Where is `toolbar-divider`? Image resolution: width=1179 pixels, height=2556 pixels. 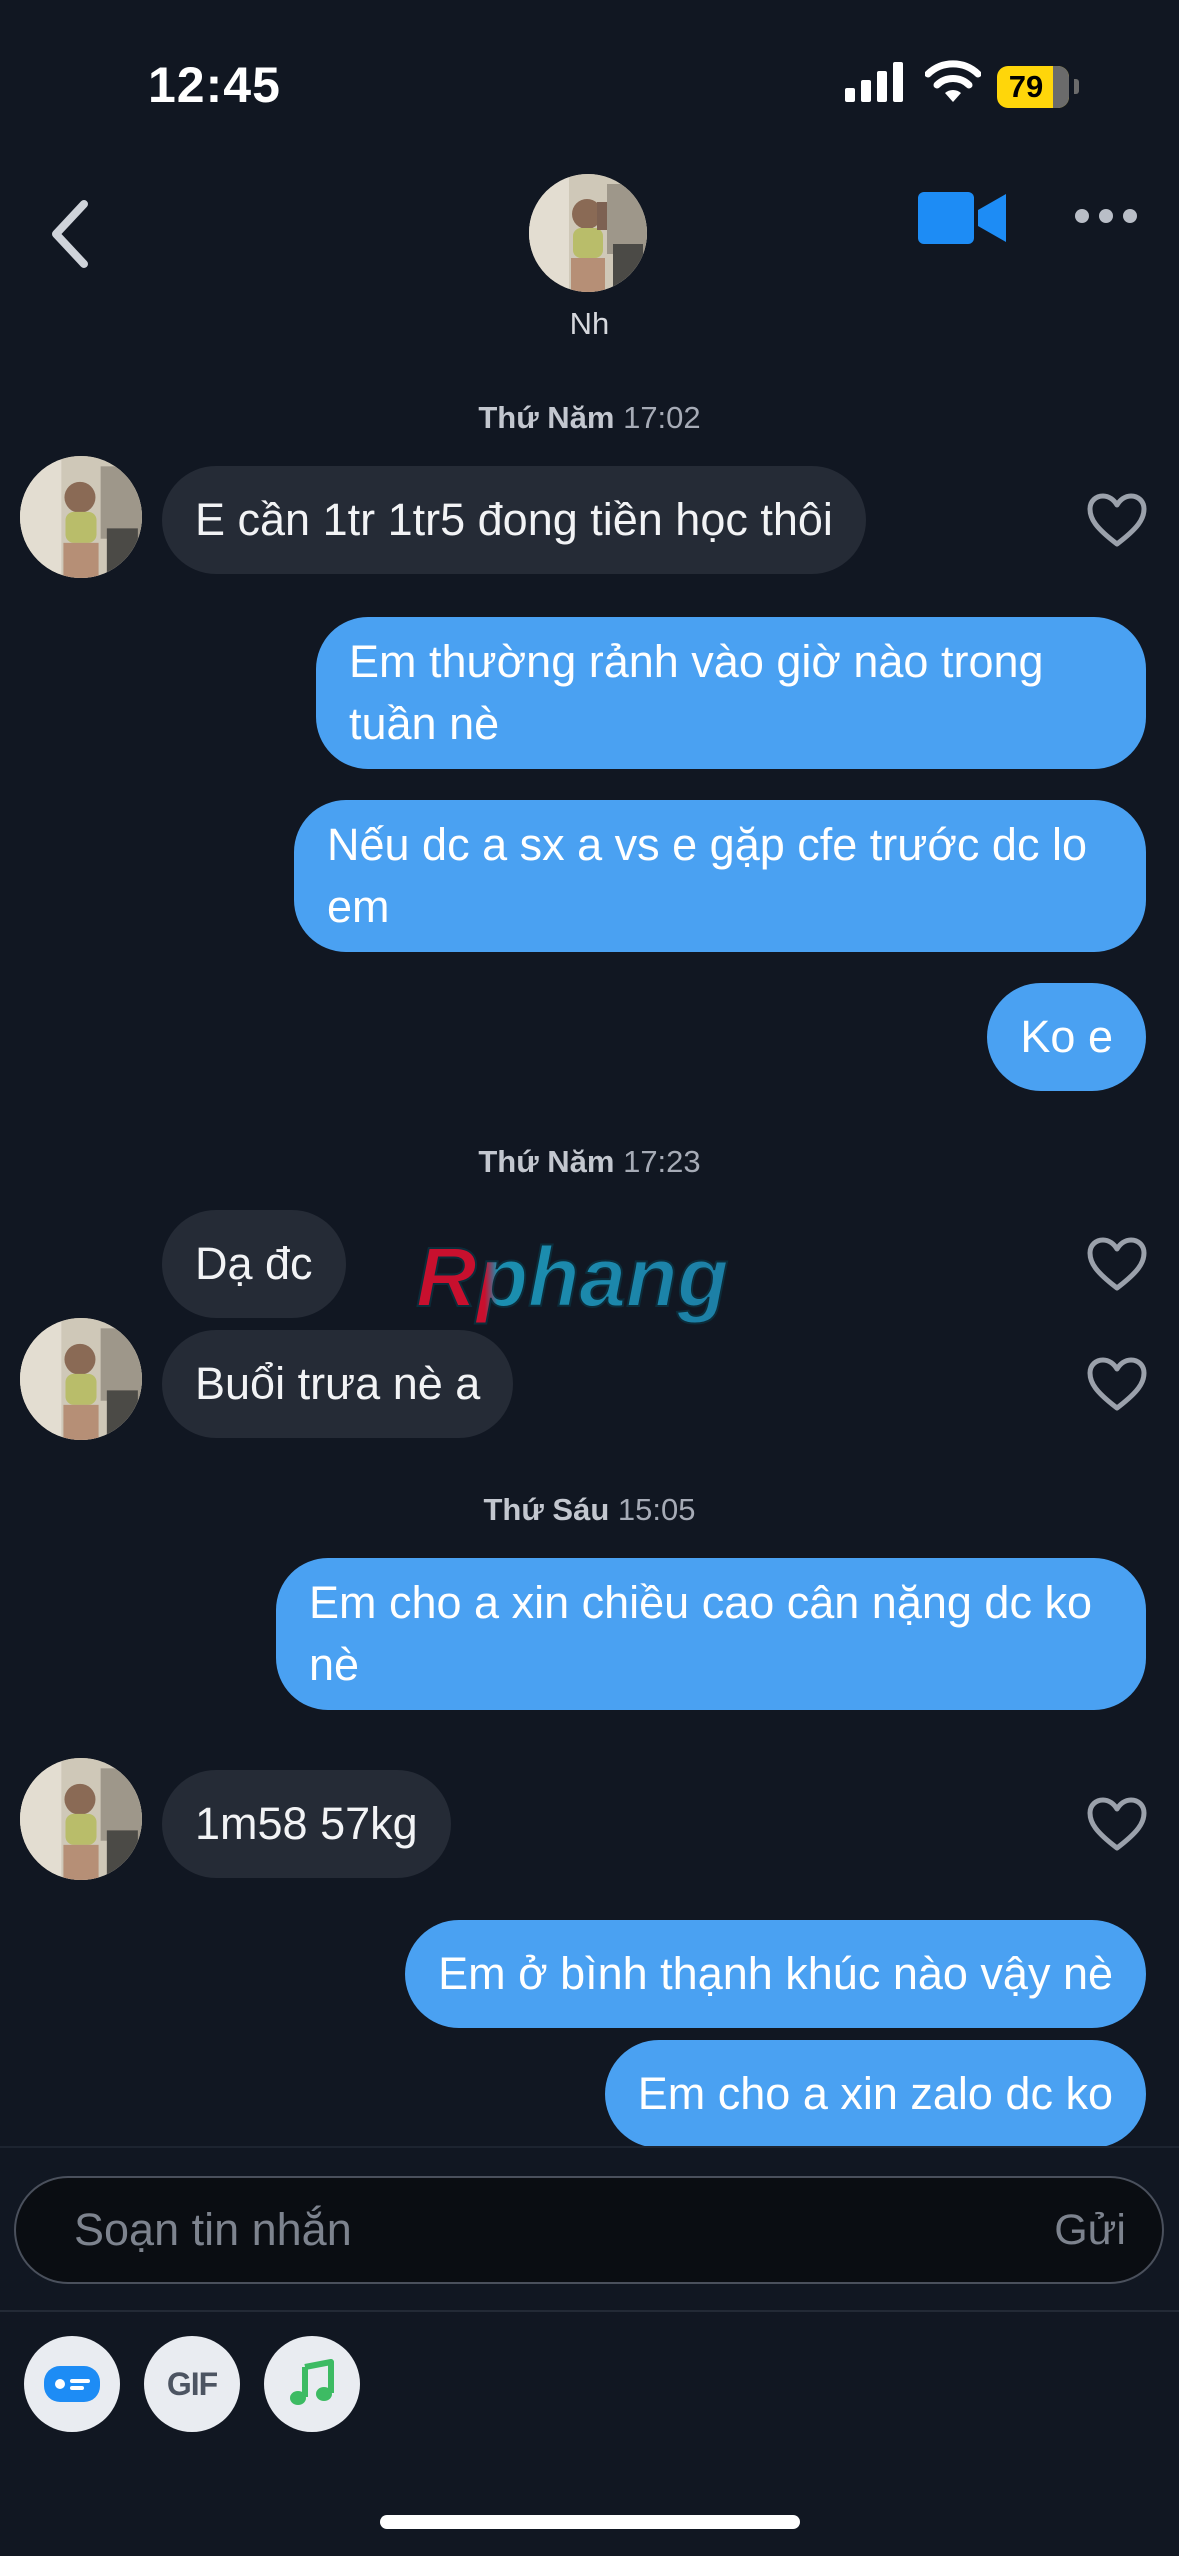 toolbar-divider is located at coordinates (589, 2311).